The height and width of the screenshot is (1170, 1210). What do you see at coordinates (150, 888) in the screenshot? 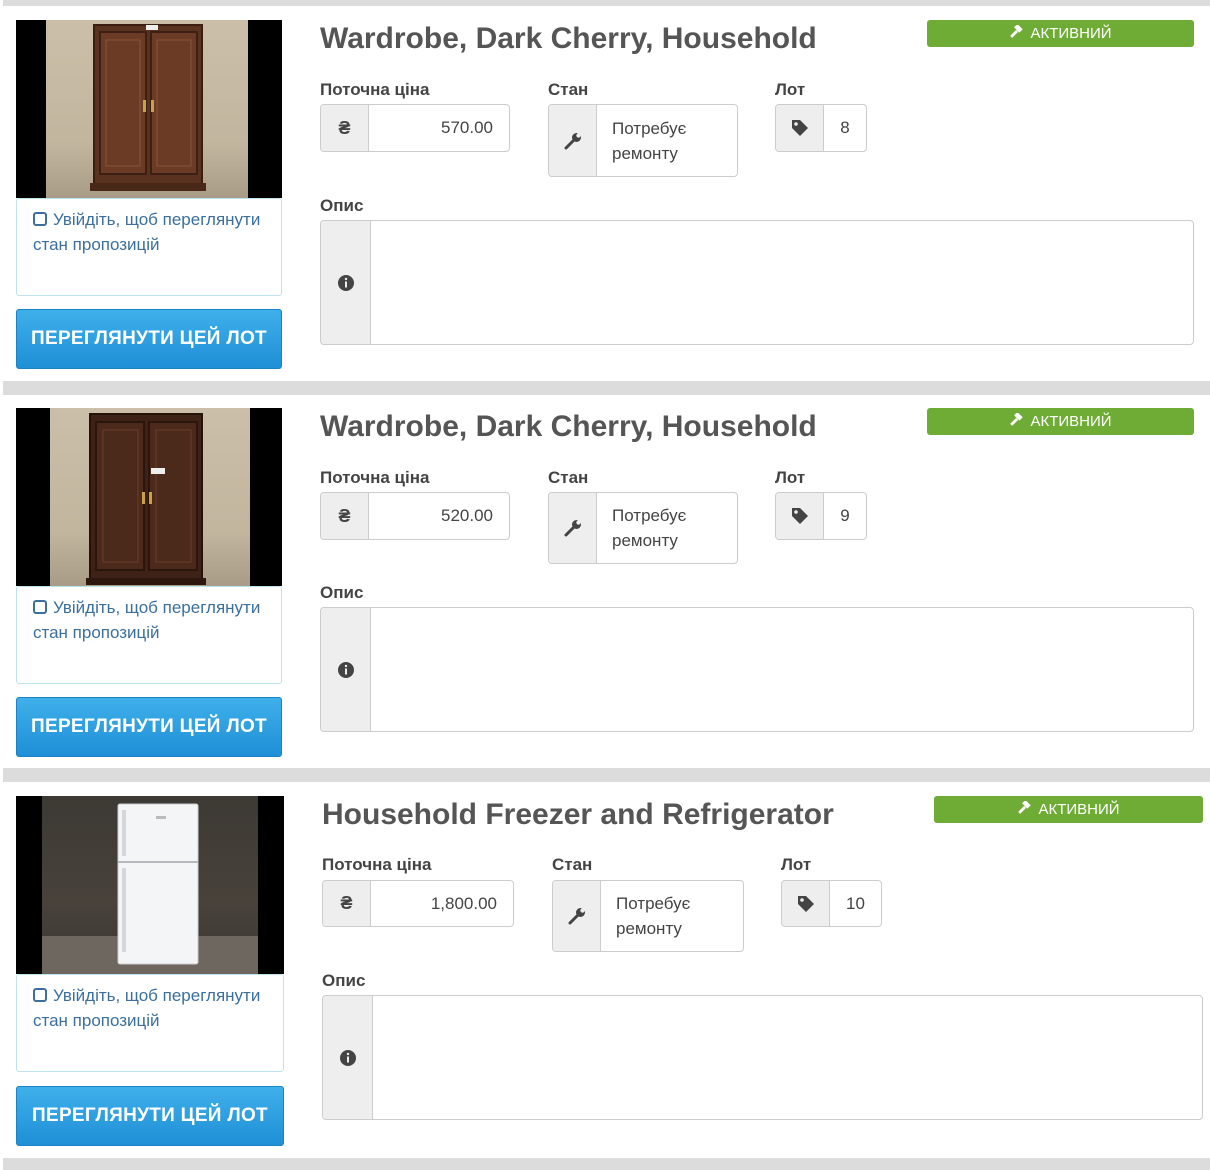
I see `refrigerator-image` at bounding box center [150, 888].